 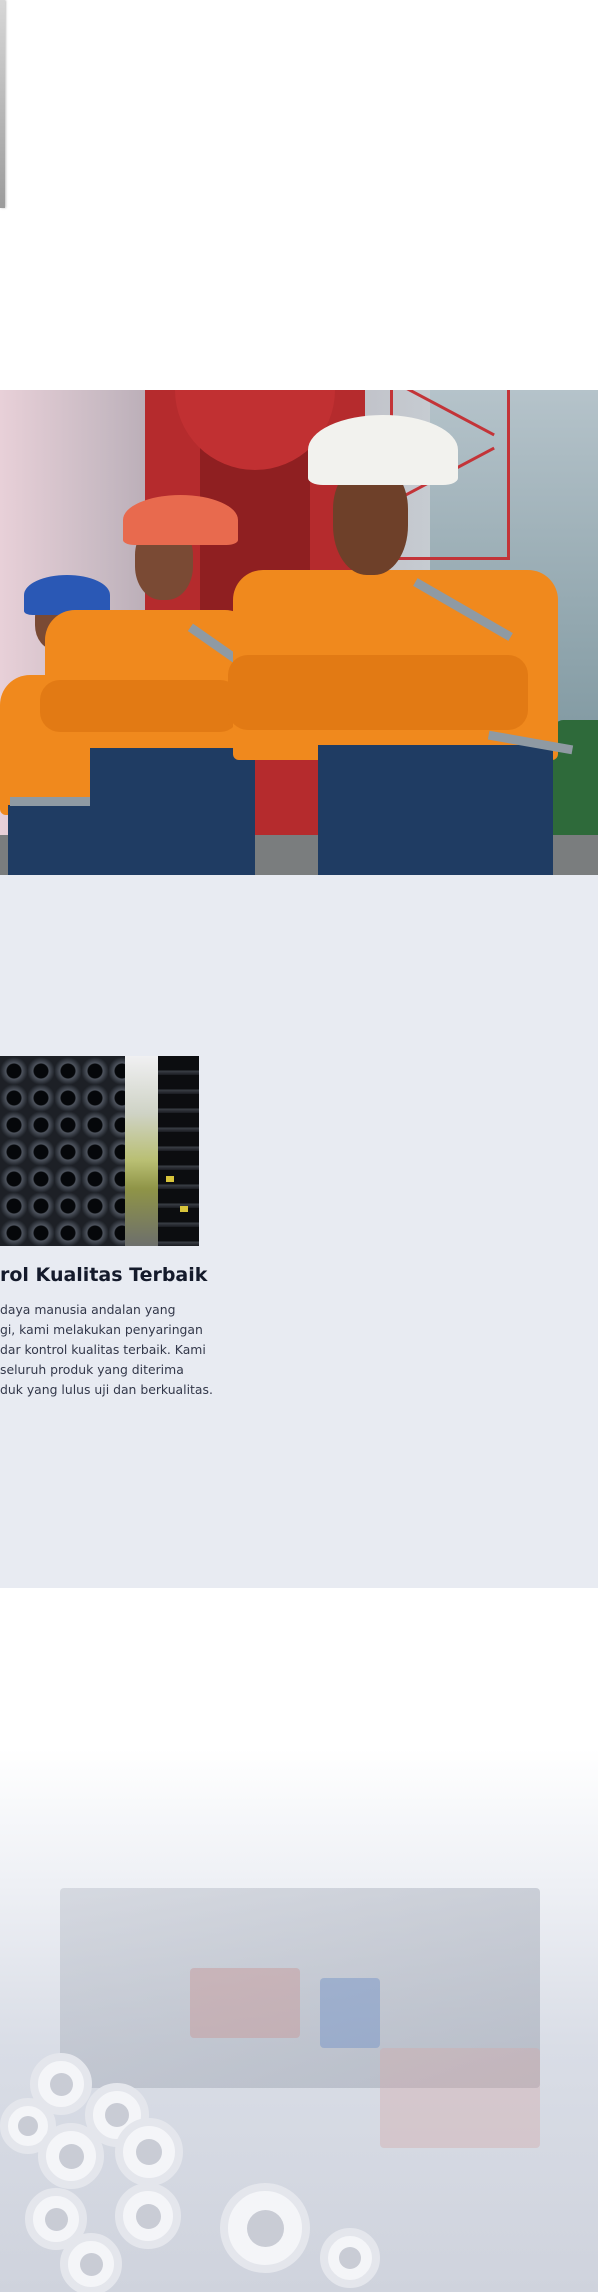 I want to click on red-helmet-icon, so click(x=180, y=520).